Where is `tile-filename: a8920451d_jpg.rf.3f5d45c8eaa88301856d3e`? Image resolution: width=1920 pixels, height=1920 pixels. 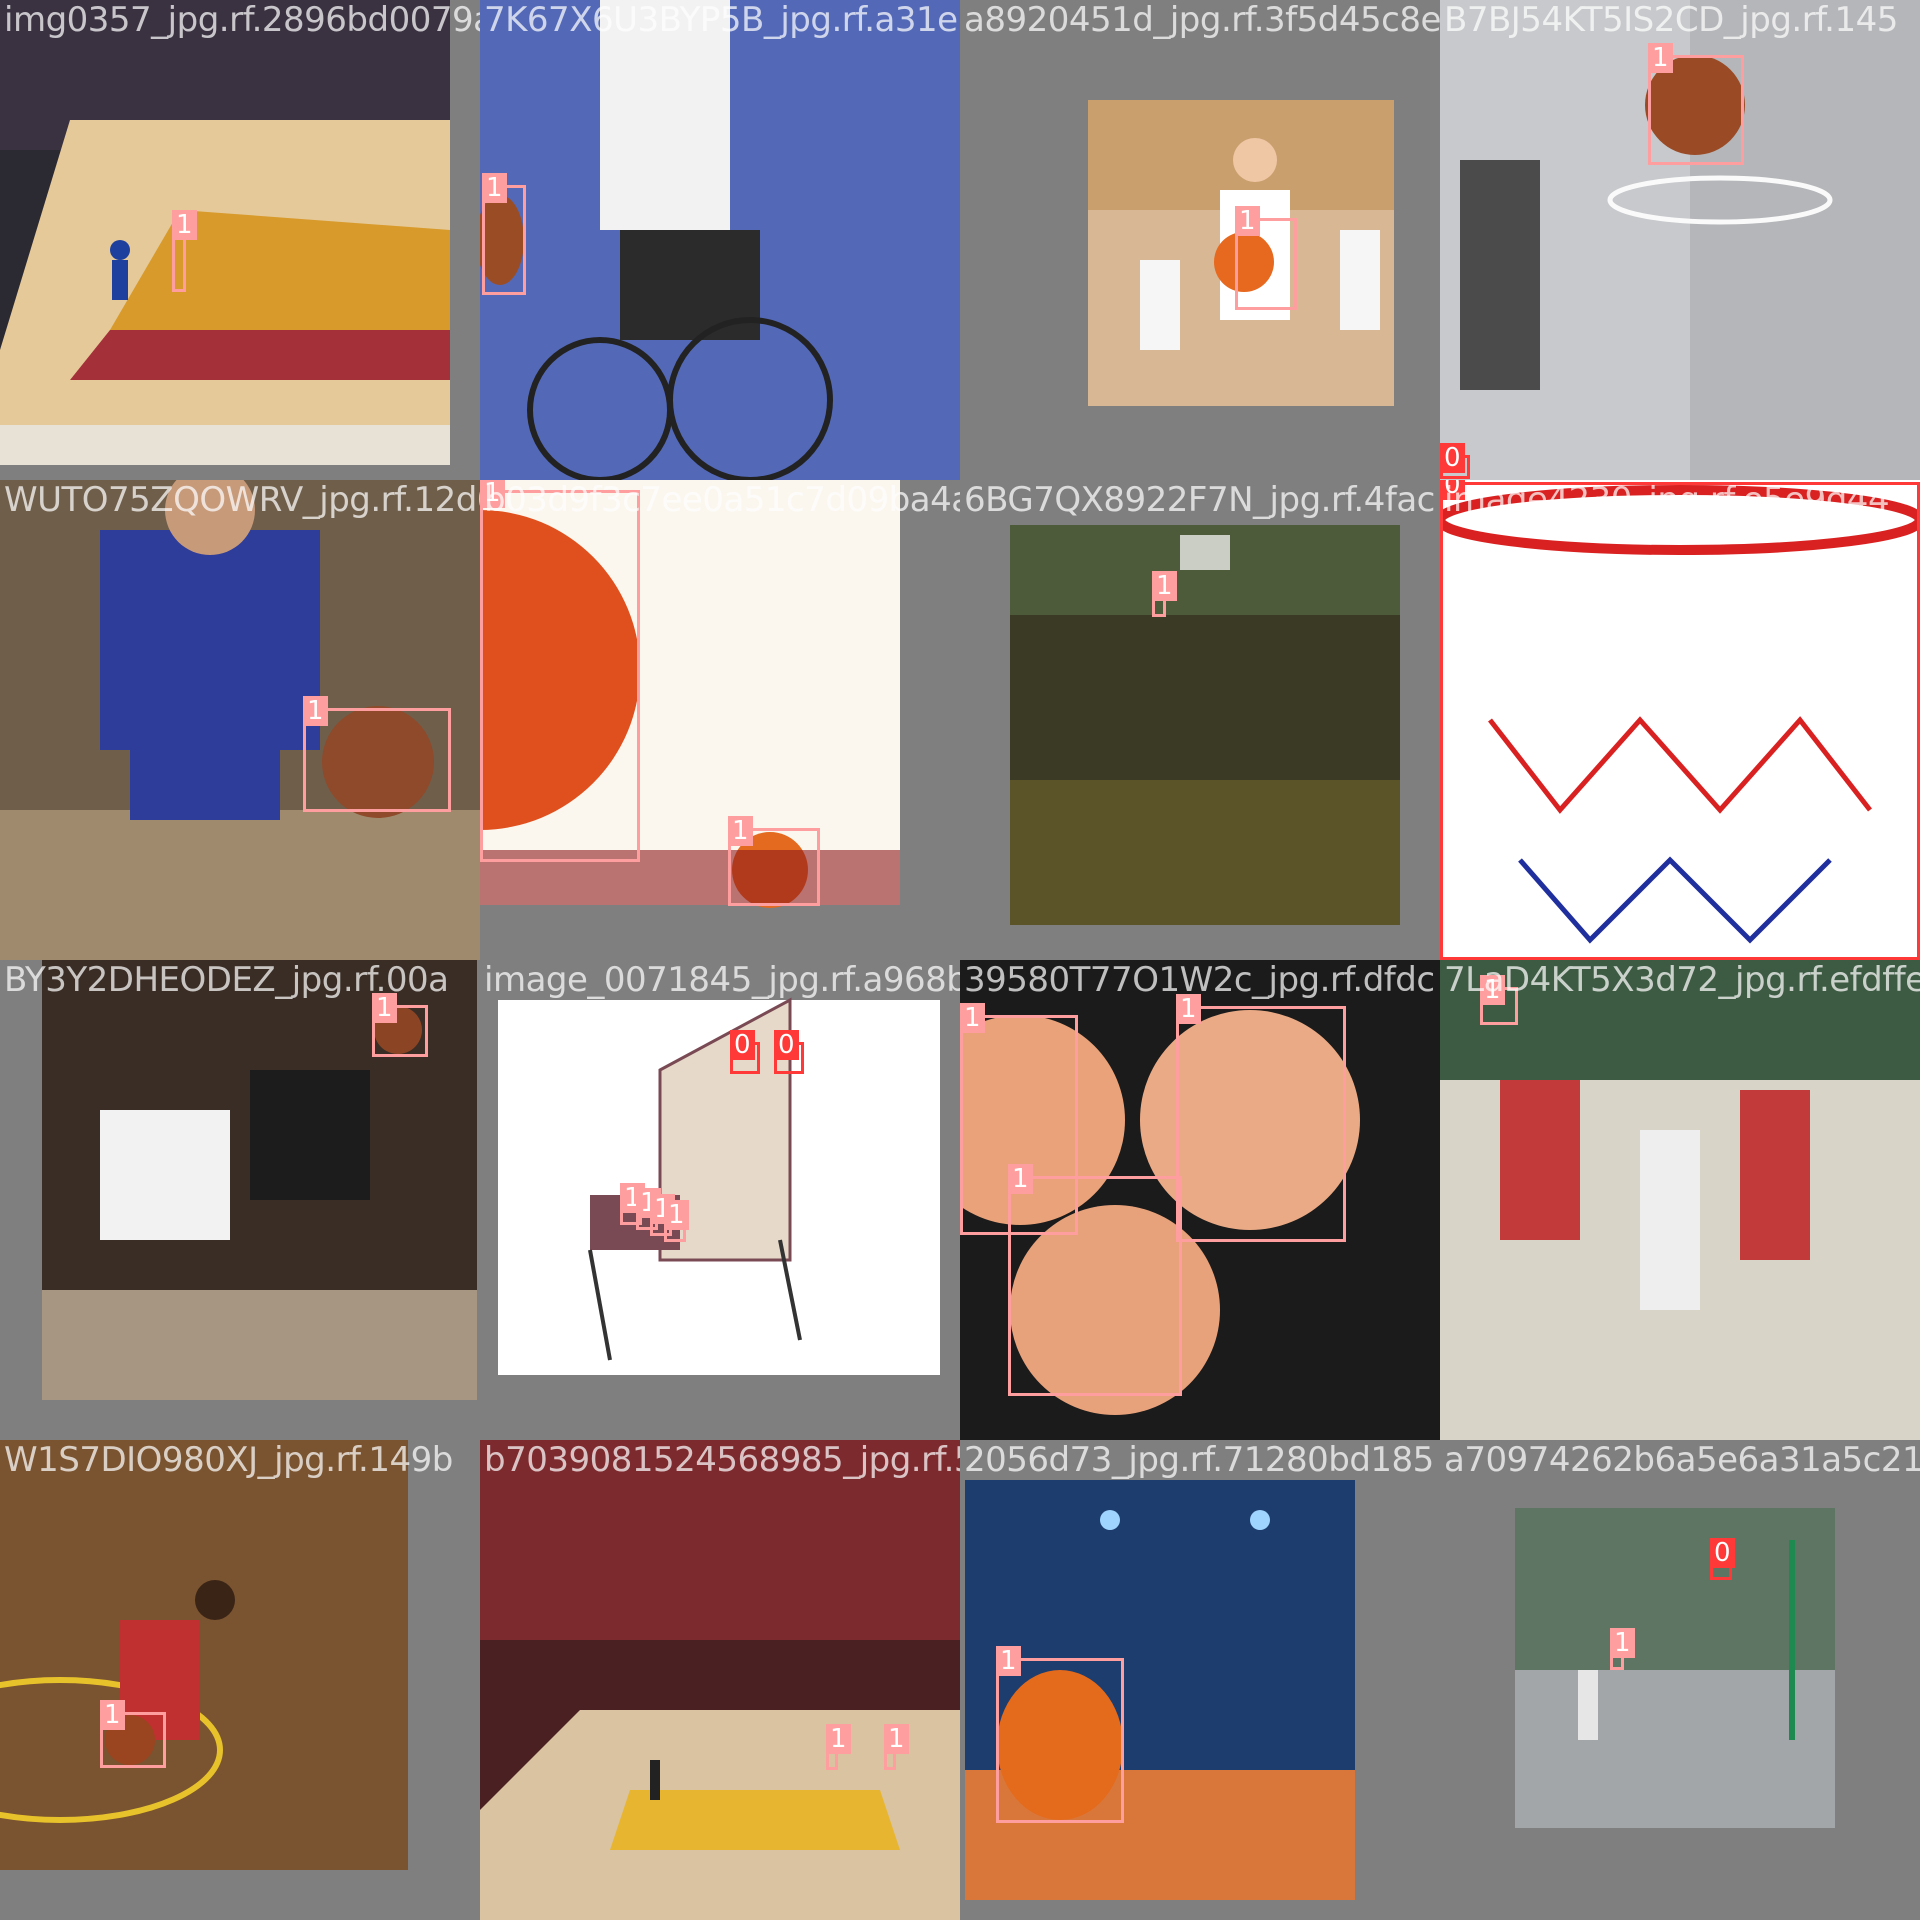 tile-filename: a8920451d_jpg.rf.3f5d45c8eaa88301856d3e is located at coordinates (1202, 20).